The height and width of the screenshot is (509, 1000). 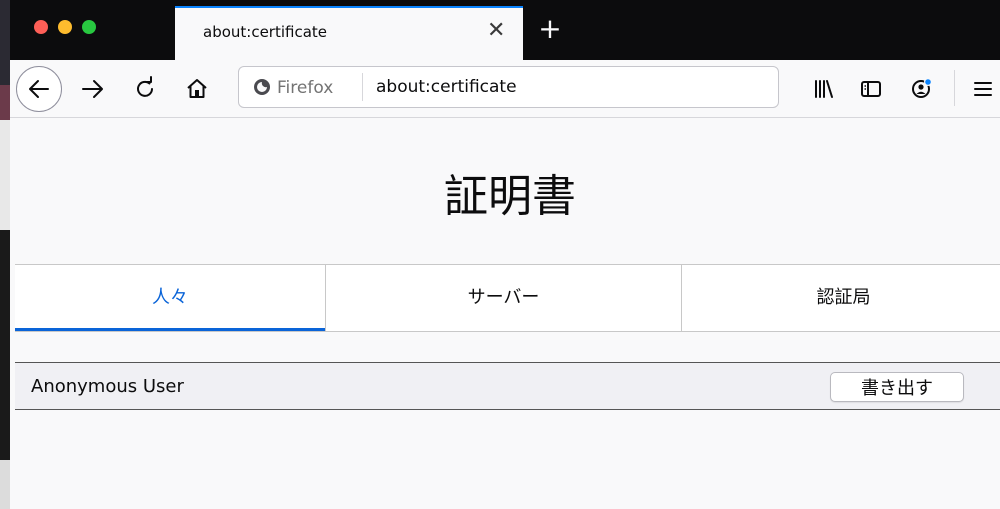 What do you see at coordinates (954, 88) in the screenshot?
I see `toolbar-divider` at bounding box center [954, 88].